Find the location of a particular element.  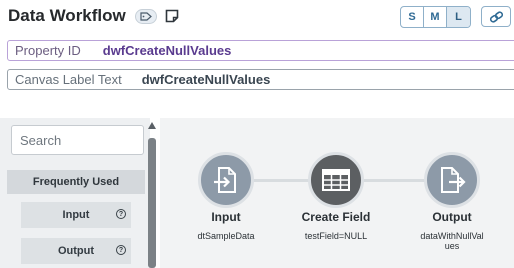

size-small-button: S is located at coordinates (412, 17).